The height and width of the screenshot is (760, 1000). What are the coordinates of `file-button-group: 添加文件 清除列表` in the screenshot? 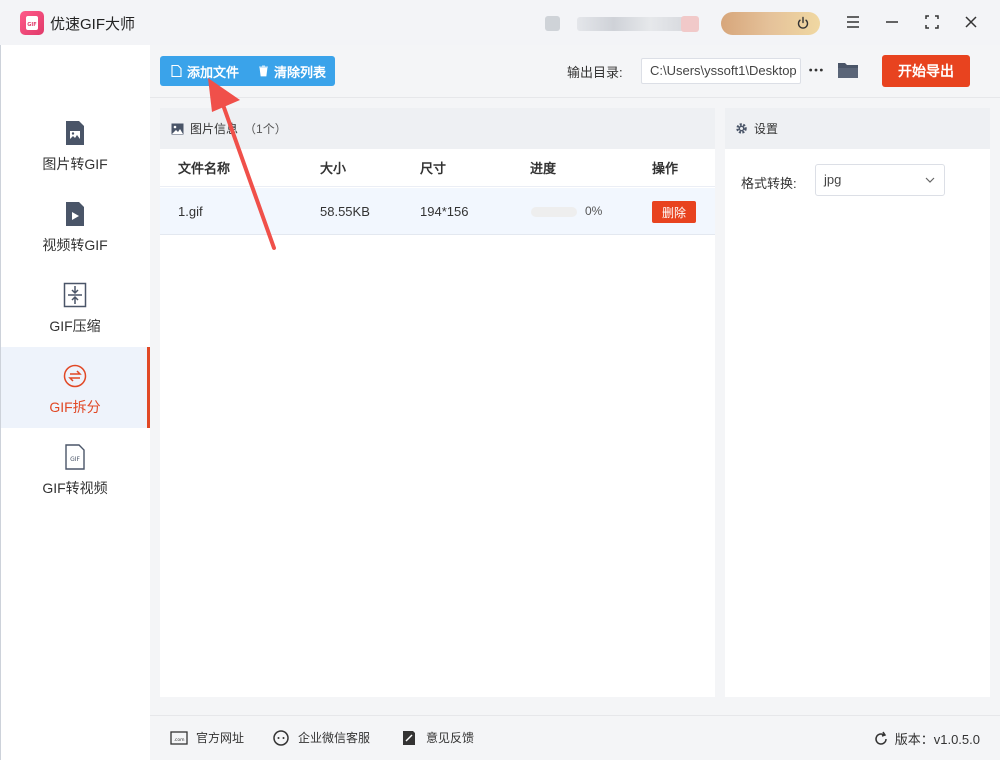 It's located at (247, 71).